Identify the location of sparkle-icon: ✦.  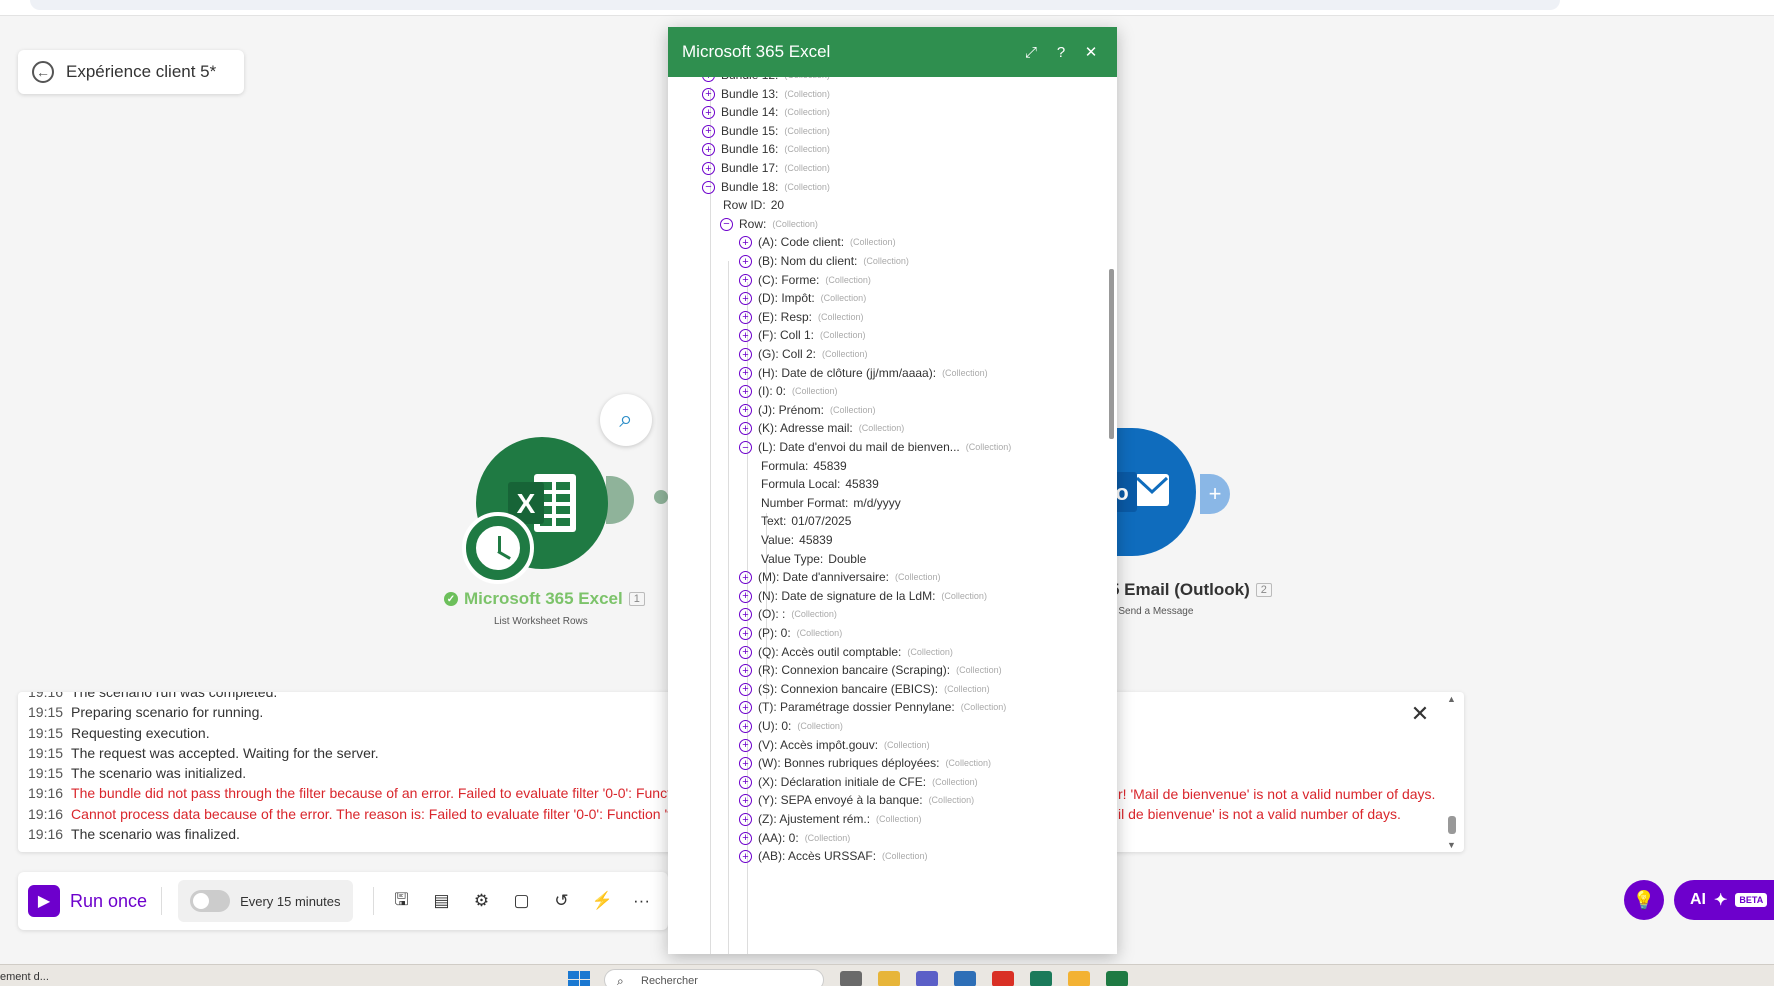
(1721, 900).